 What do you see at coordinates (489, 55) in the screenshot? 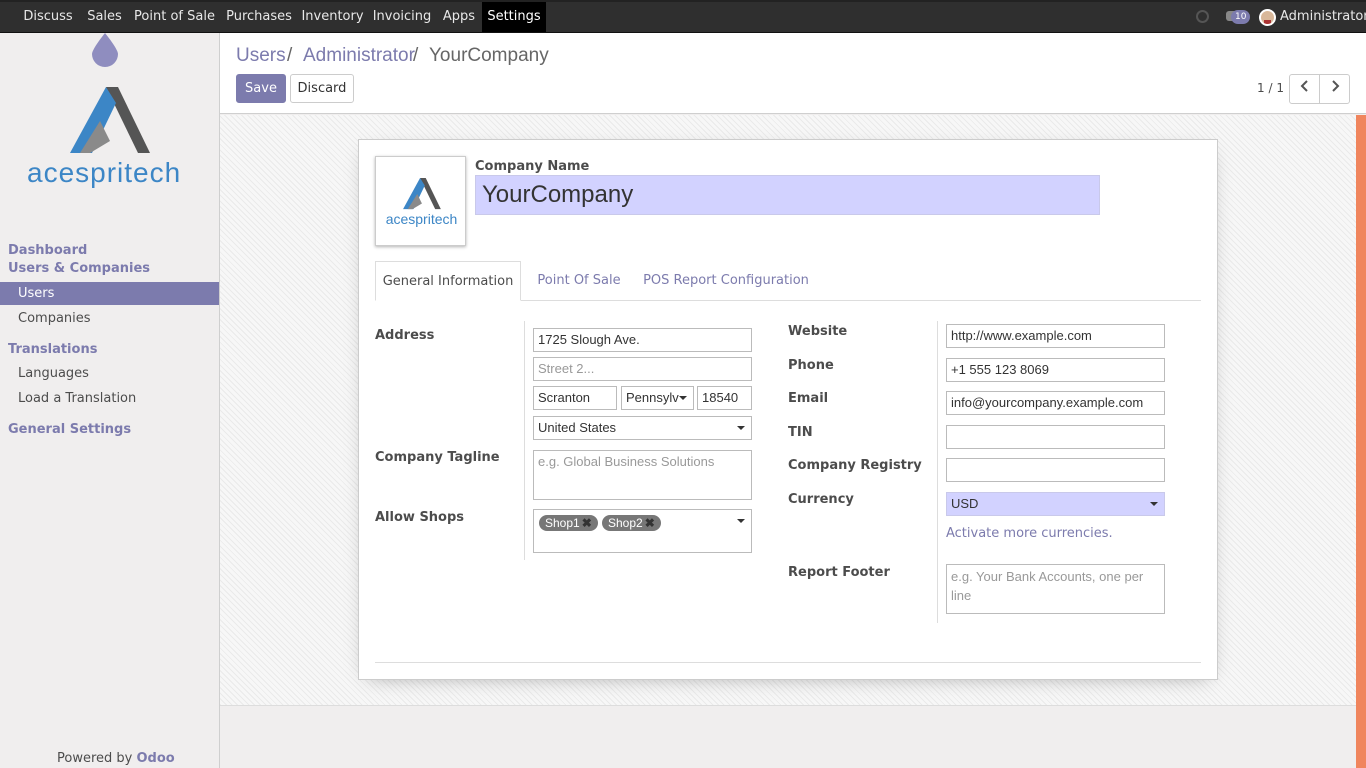
I see `breadcrumb-current: YourCompany` at bounding box center [489, 55].